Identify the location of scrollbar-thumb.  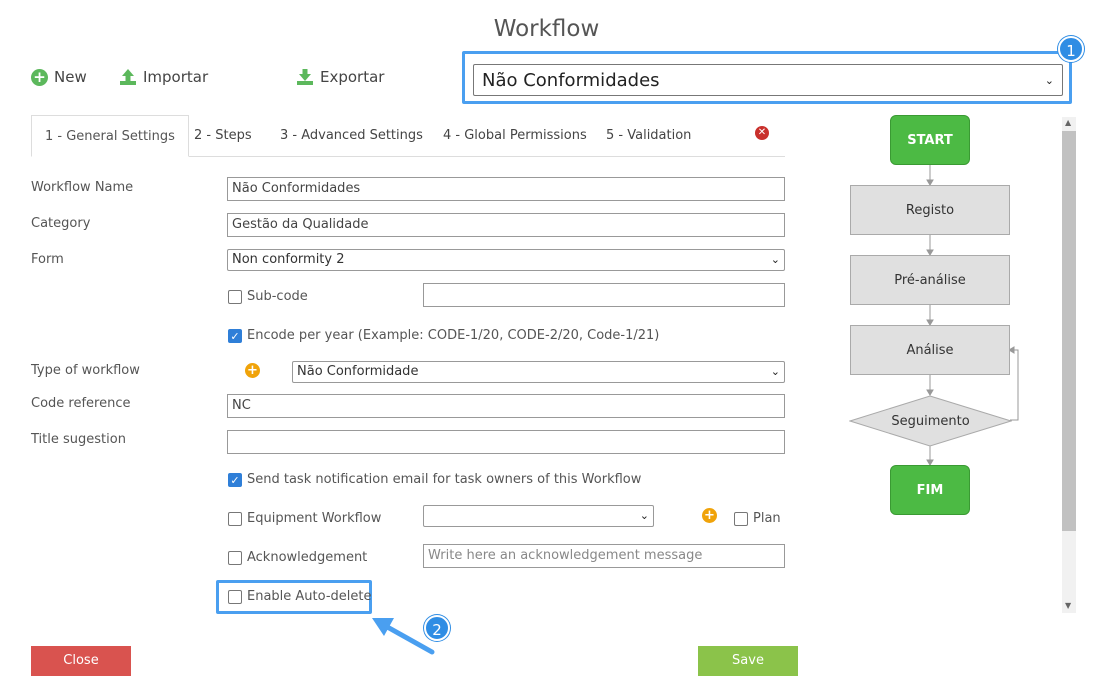
(1069, 331).